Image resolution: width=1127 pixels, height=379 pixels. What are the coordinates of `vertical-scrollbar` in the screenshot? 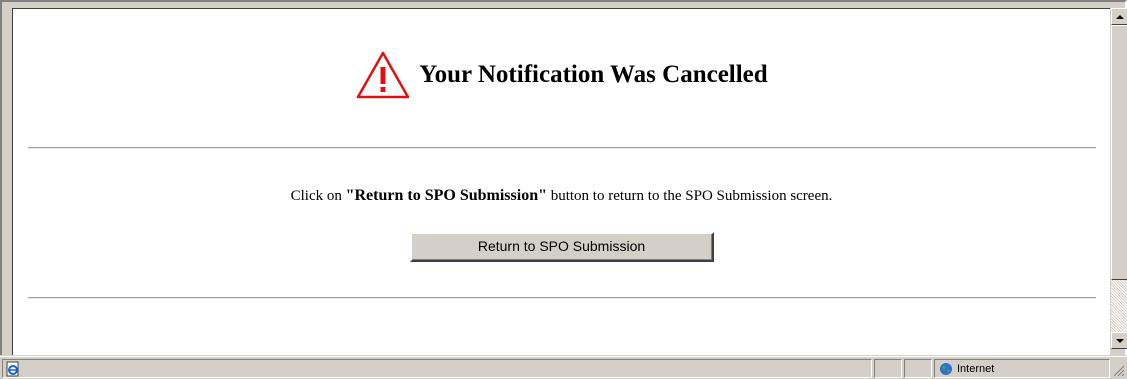 It's located at (1119, 178).